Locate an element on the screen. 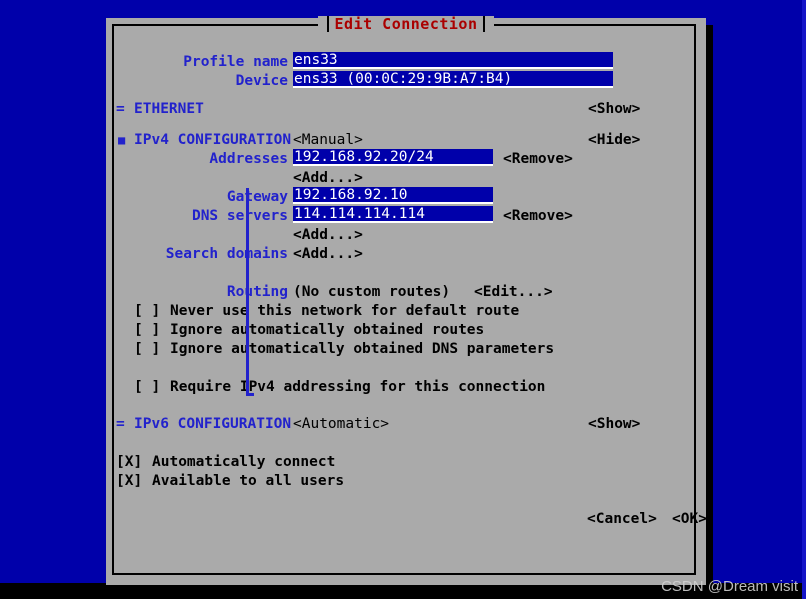 The width and height of the screenshot is (806, 599). addresses-label: Addresses is located at coordinates (248, 159).